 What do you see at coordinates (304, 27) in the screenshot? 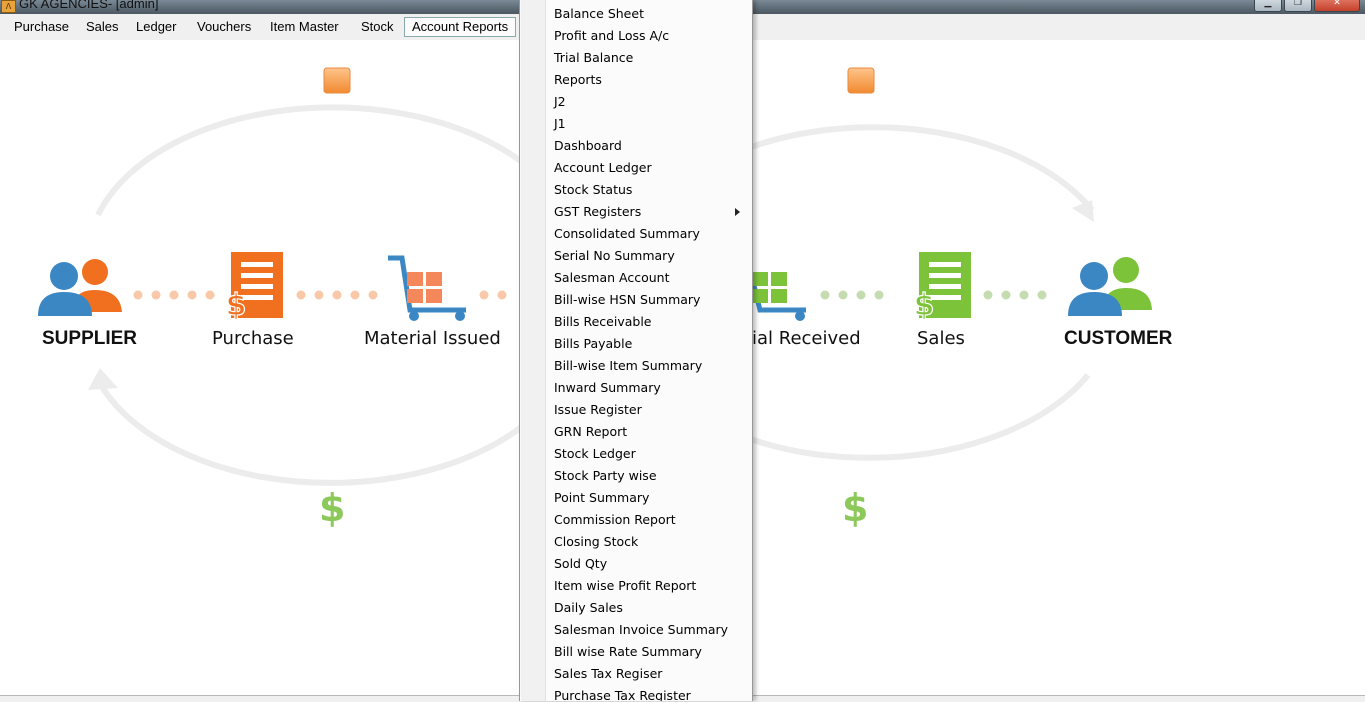
I see `menu-item-master: Item Master` at bounding box center [304, 27].